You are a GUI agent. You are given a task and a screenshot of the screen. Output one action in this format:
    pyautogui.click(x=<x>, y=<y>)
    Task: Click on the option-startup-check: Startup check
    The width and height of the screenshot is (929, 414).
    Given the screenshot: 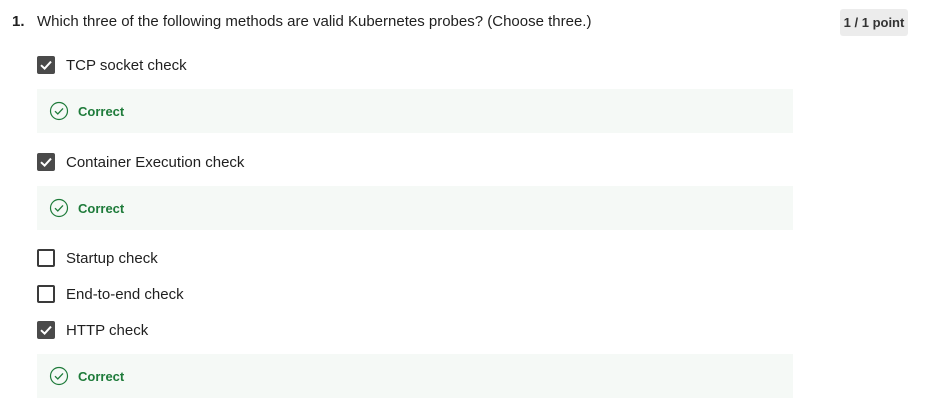 What is the action you would take?
    pyautogui.click(x=97, y=258)
    